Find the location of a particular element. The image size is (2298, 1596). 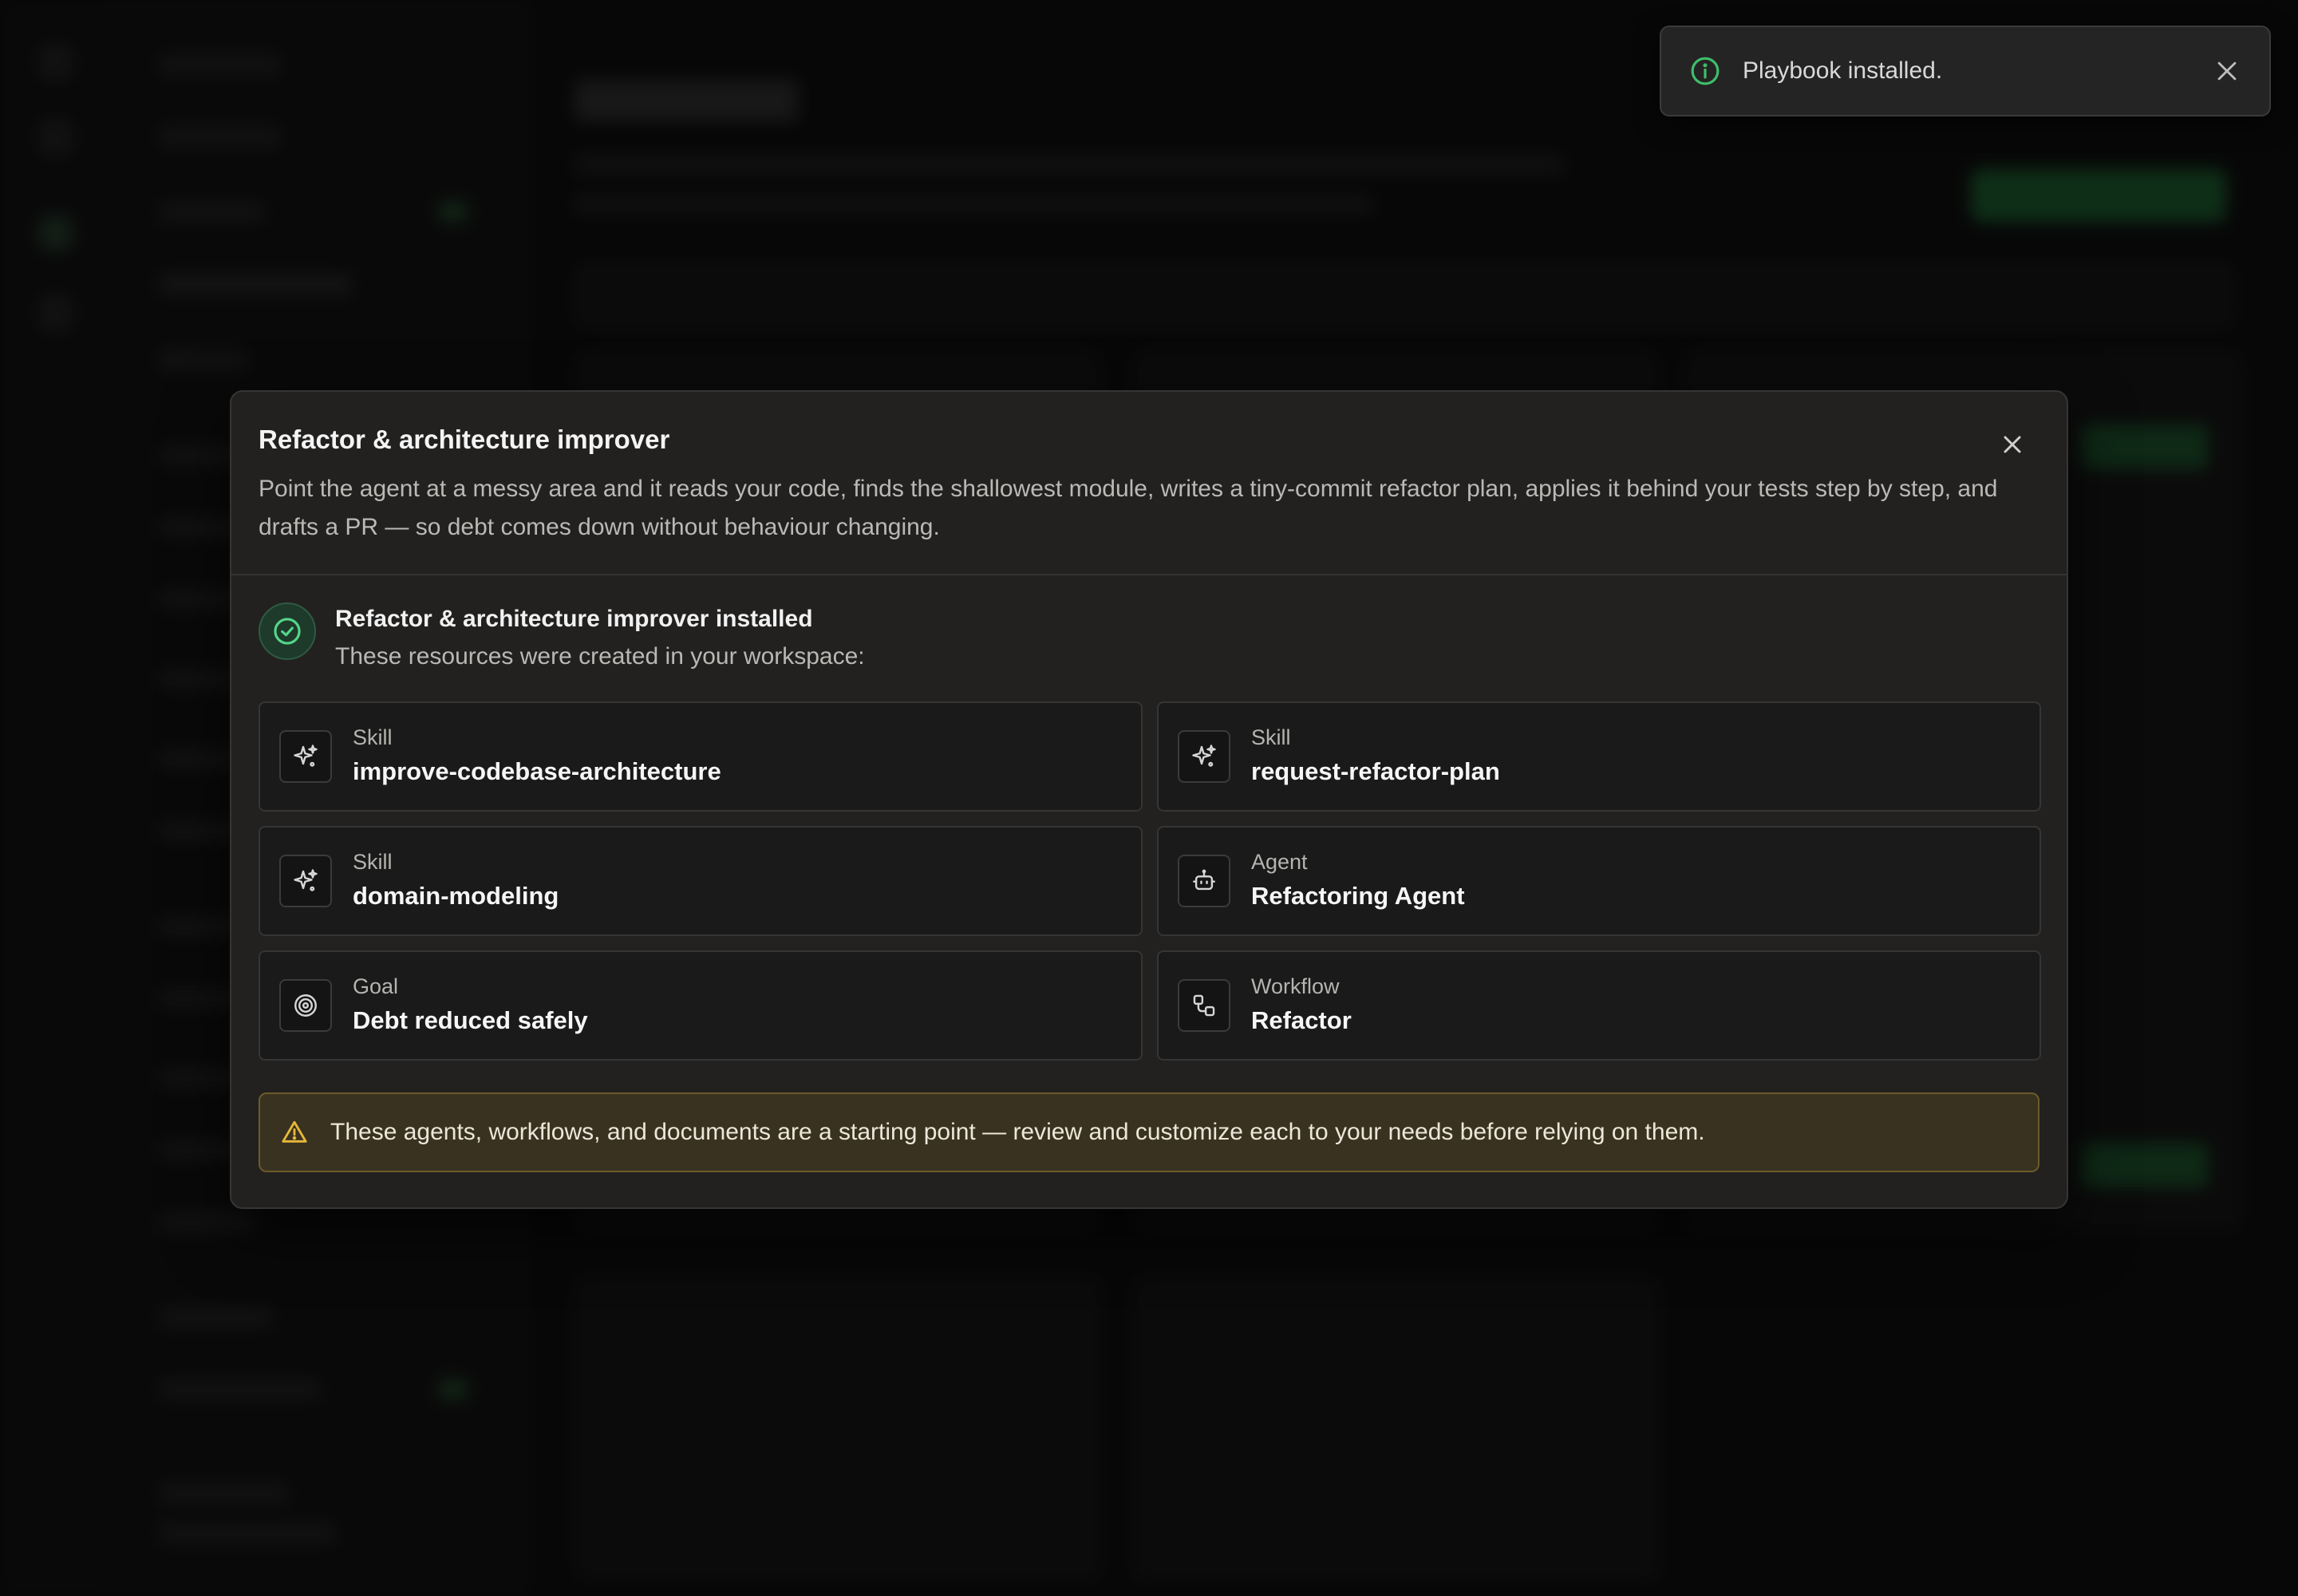

robot-icon is located at coordinates (1204, 881).